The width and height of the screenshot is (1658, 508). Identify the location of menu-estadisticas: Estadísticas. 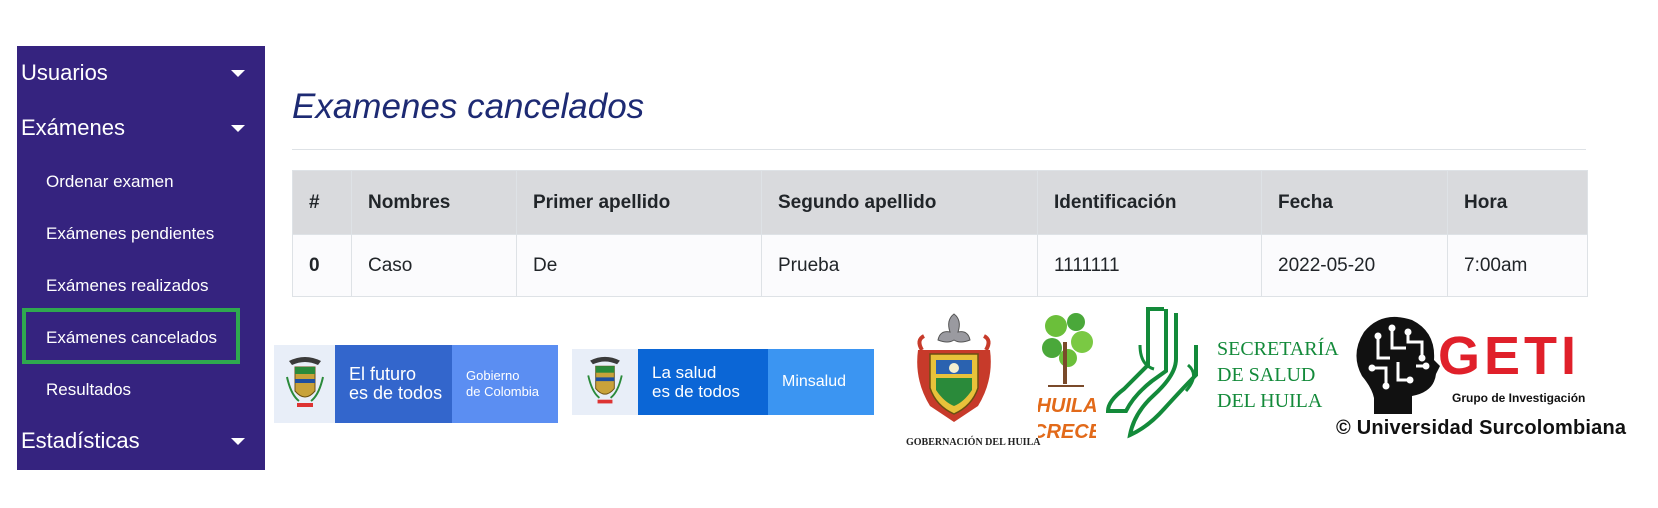
(140, 441).